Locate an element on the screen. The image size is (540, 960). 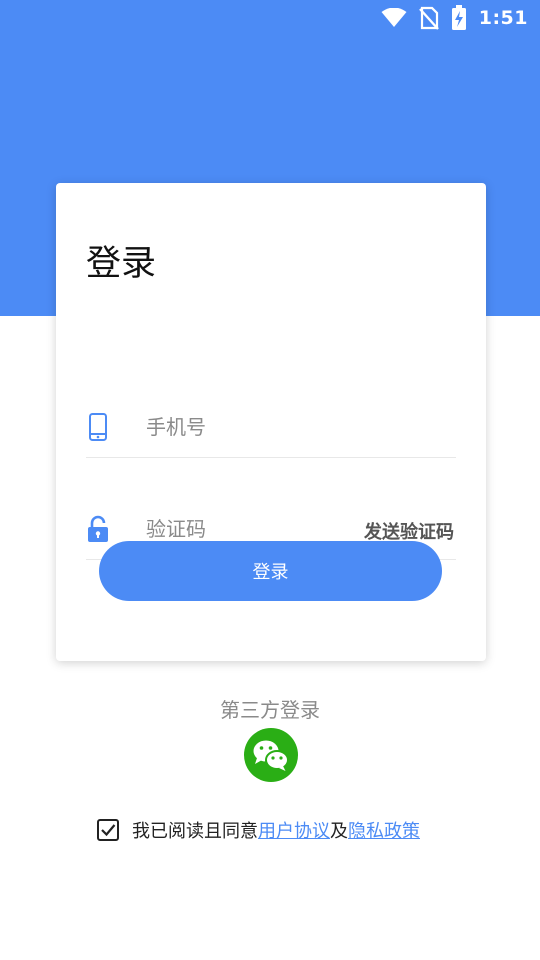
phone-field is located at coordinates (271, 427).